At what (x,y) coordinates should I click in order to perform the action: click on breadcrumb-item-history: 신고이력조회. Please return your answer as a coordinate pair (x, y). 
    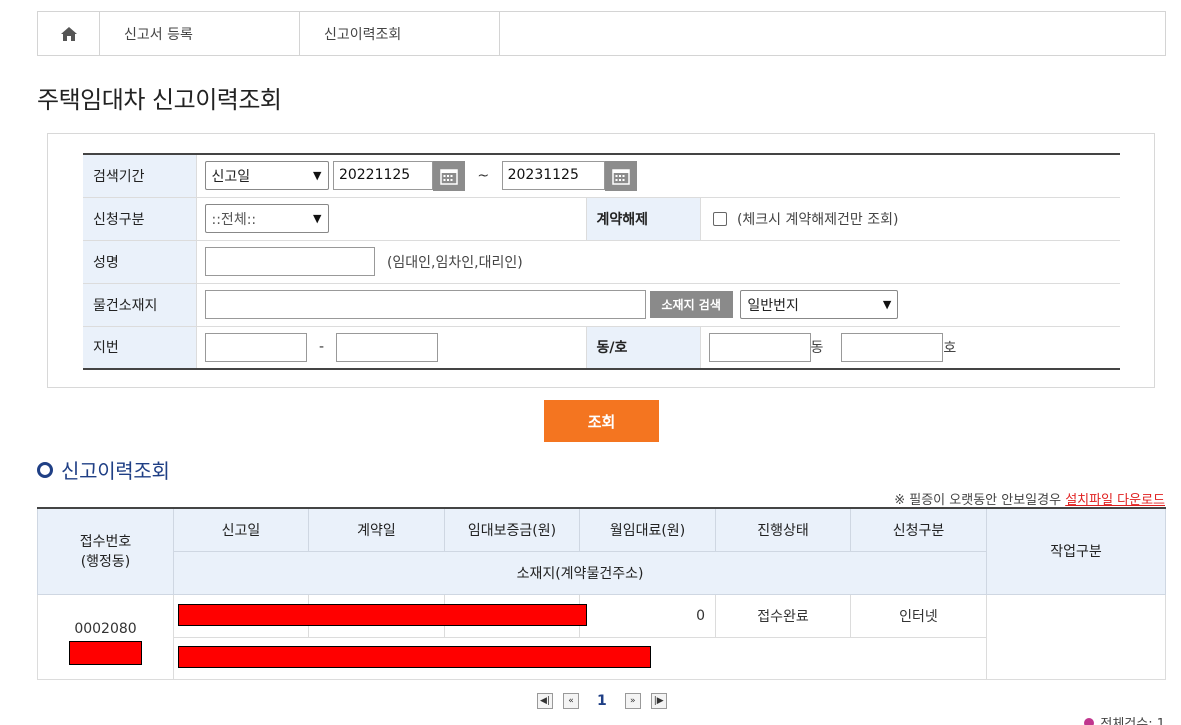
    Looking at the image, I should click on (400, 33).